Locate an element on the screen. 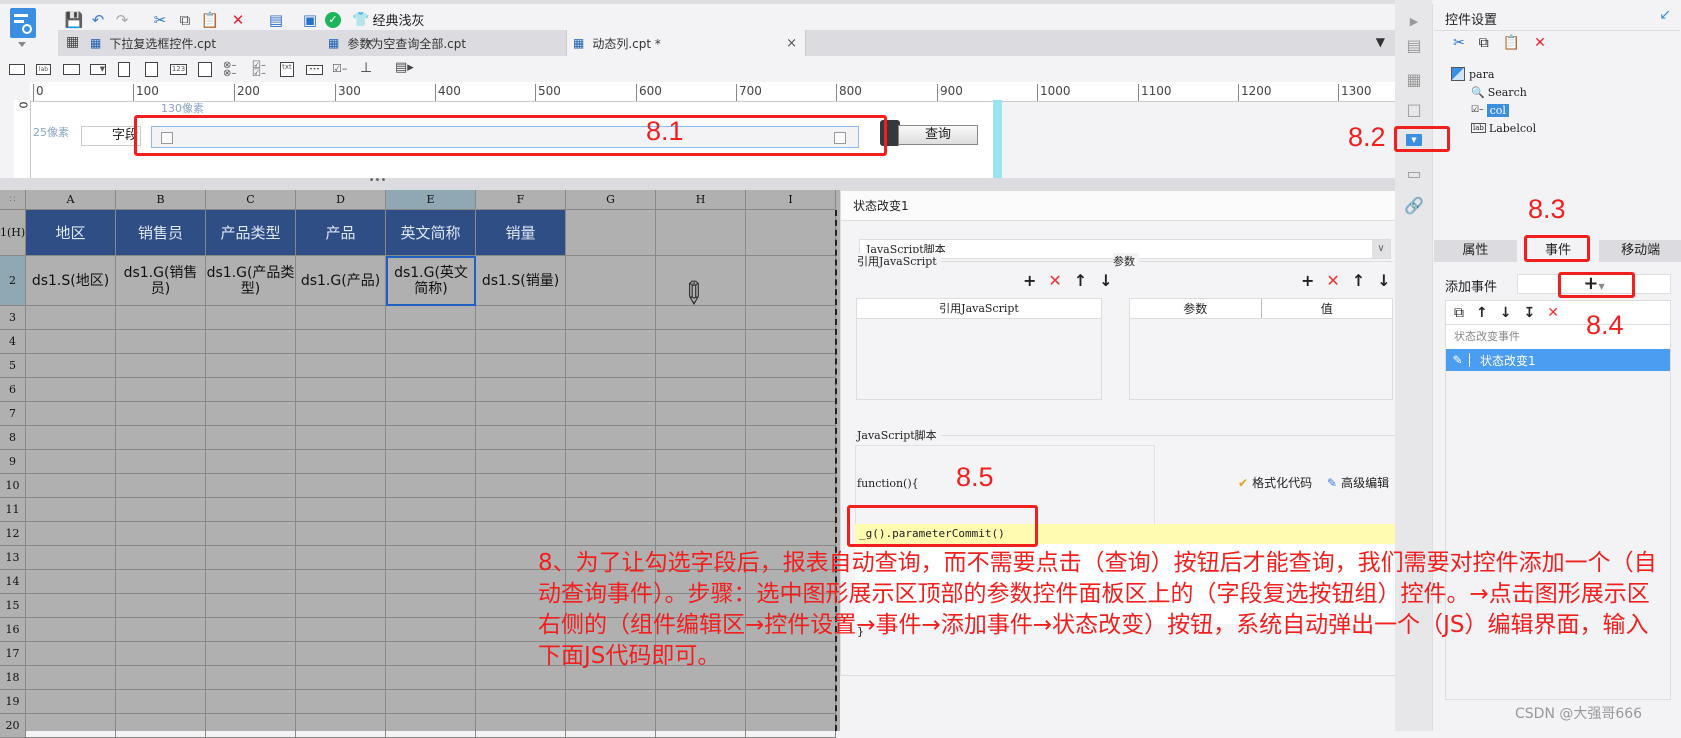  cut-icon: ✂ is located at coordinates (160, 20).